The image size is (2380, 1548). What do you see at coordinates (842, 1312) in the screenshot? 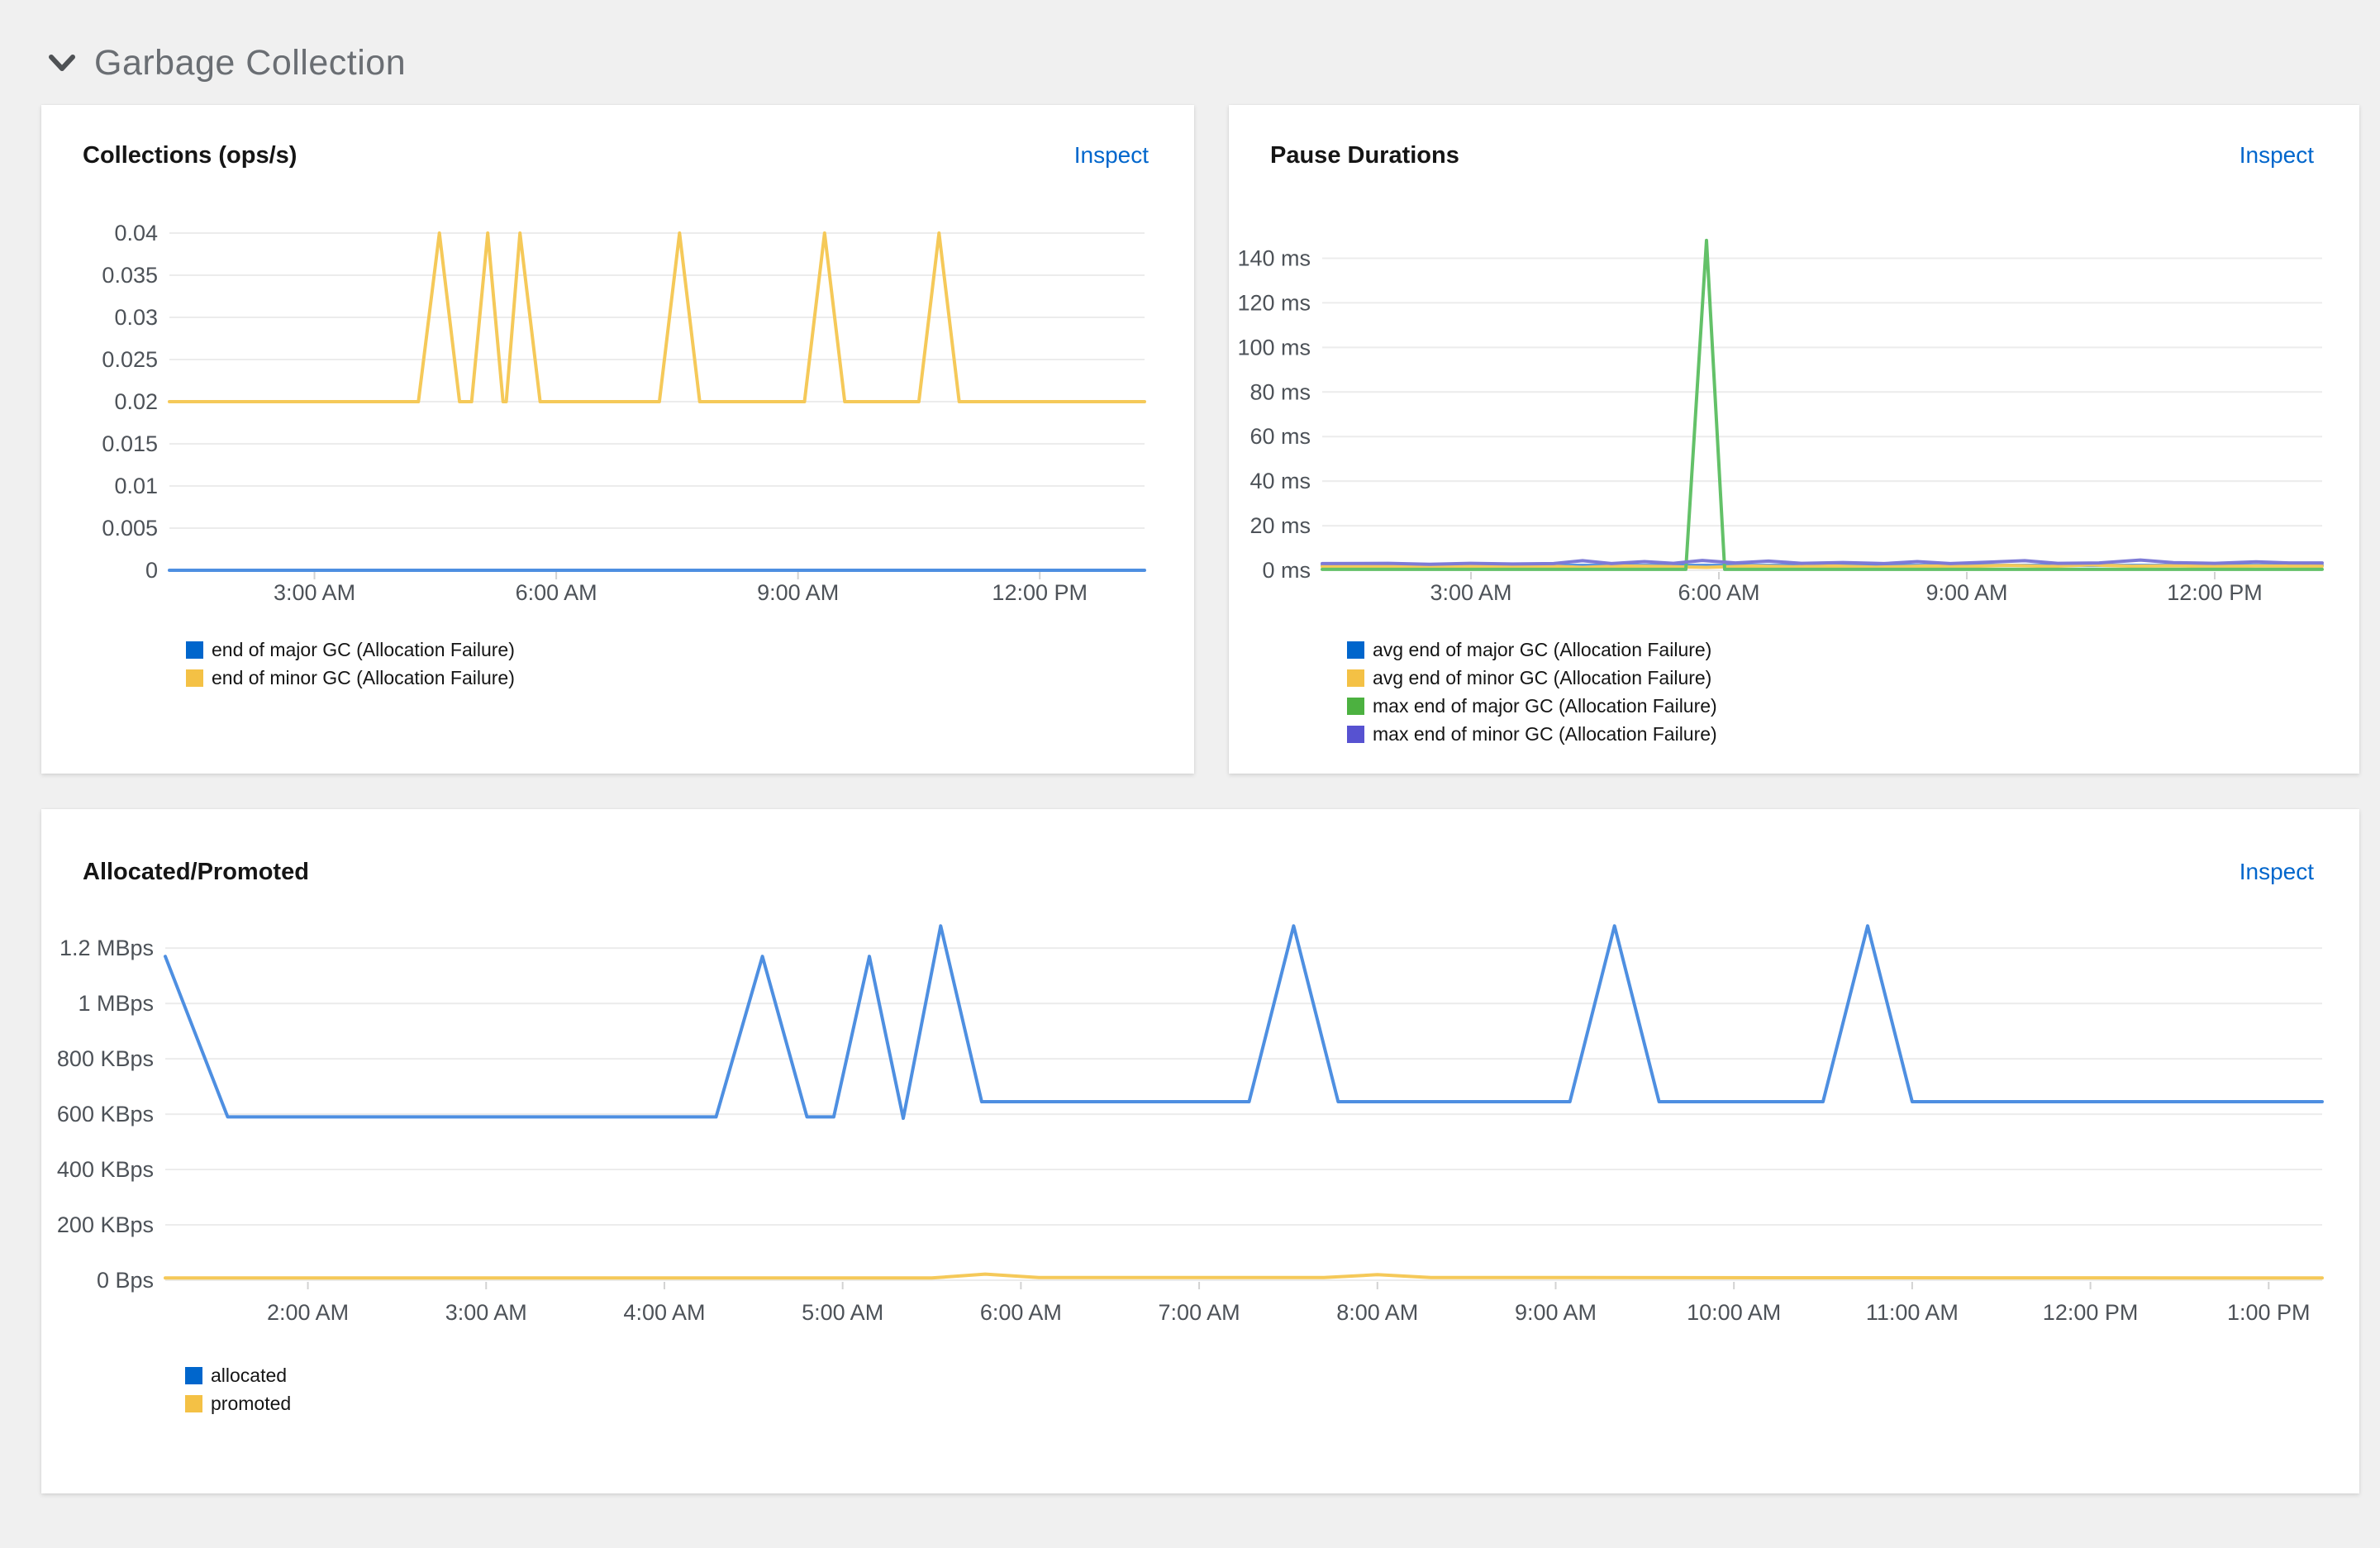
I see `x-tick-label: 5:00 AM` at bounding box center [842, 1312].